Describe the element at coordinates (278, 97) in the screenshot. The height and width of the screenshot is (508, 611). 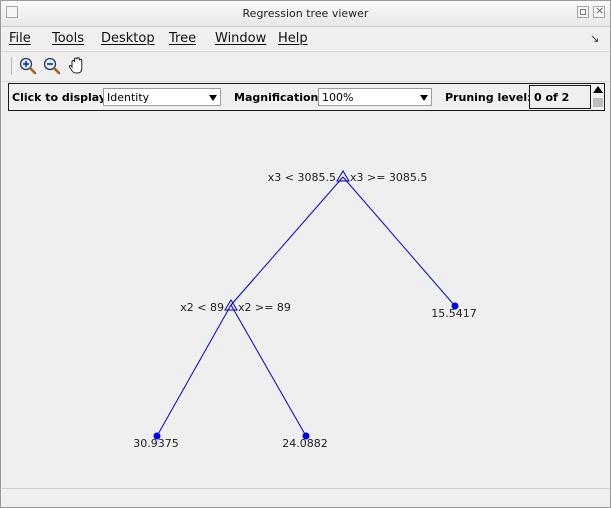
I see `magnification-label: Magnification:` at that location.